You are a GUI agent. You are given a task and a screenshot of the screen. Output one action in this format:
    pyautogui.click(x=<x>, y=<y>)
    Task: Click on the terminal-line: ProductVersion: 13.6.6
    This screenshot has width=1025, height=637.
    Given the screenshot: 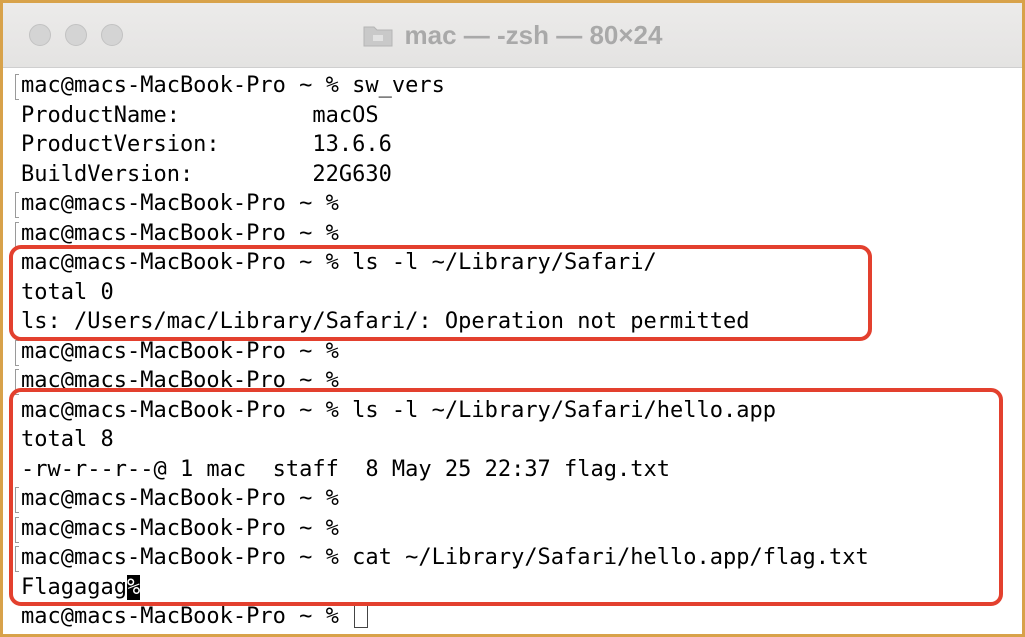 What is the action you would take?
    pyautogui.click(x=521, y=145)
    